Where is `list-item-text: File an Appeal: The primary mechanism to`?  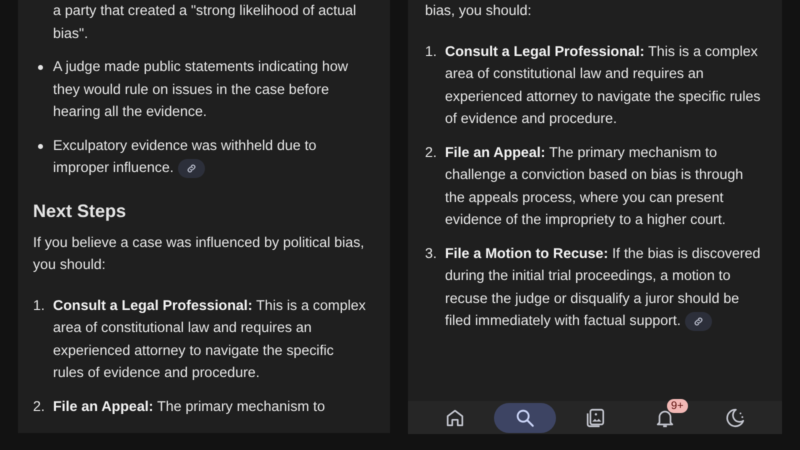 list-item-text: File an Appeal: The primary mechanism to is located at coordinates (189, 407).